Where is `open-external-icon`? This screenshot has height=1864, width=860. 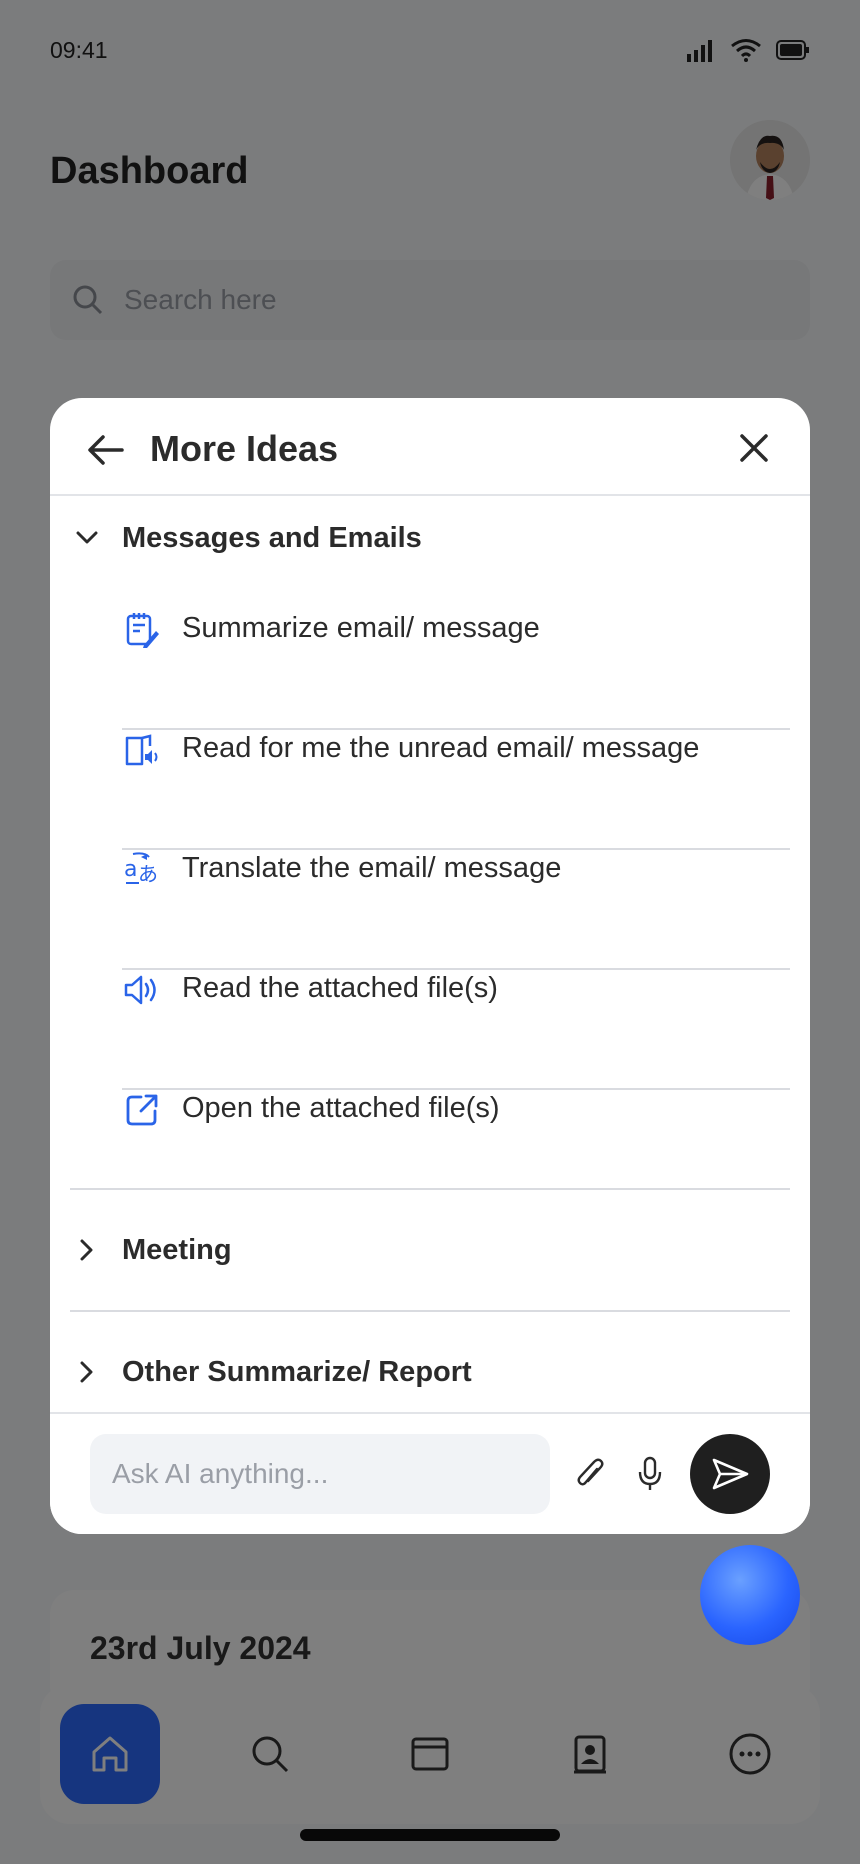 open-external-icon is located at coordinates (142, 1110).